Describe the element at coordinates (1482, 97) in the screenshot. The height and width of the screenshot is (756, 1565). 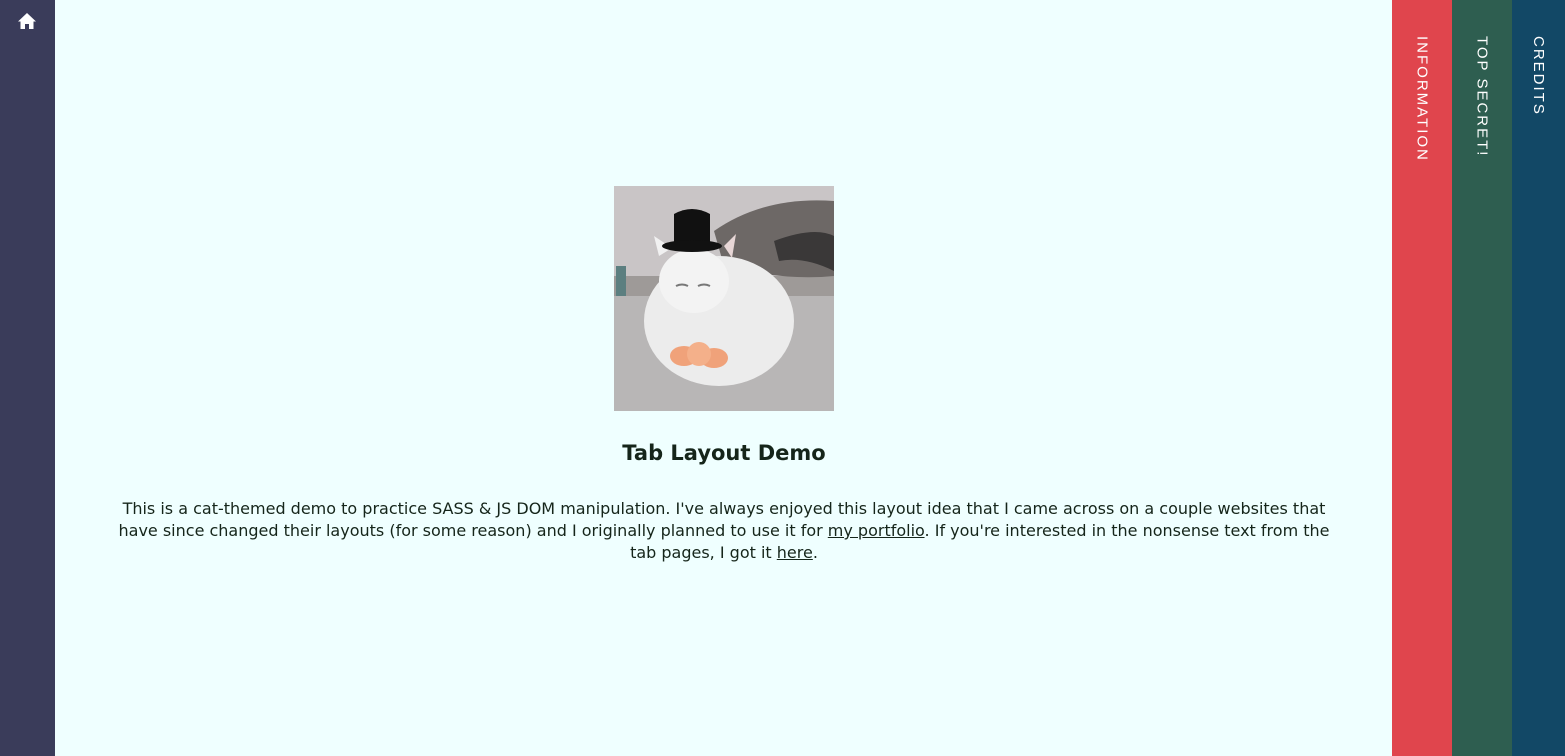
I see `tab-top-secret-label: TOP SECRET!` at that location.